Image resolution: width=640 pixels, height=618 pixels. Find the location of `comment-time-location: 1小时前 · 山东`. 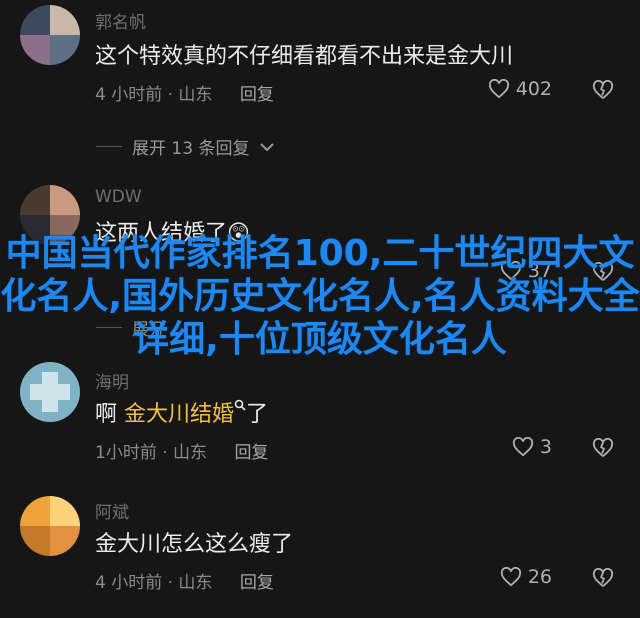

comment-time-location: 1小时前 · 山东 is located at coordinates (151, 453).